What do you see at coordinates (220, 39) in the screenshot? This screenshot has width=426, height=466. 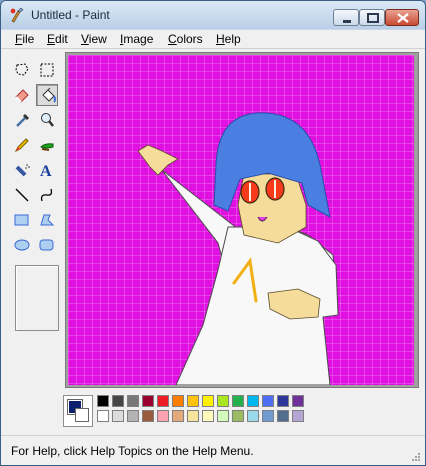 I see `menu-help-mnemonic: H` at bounding box center [220, 39].